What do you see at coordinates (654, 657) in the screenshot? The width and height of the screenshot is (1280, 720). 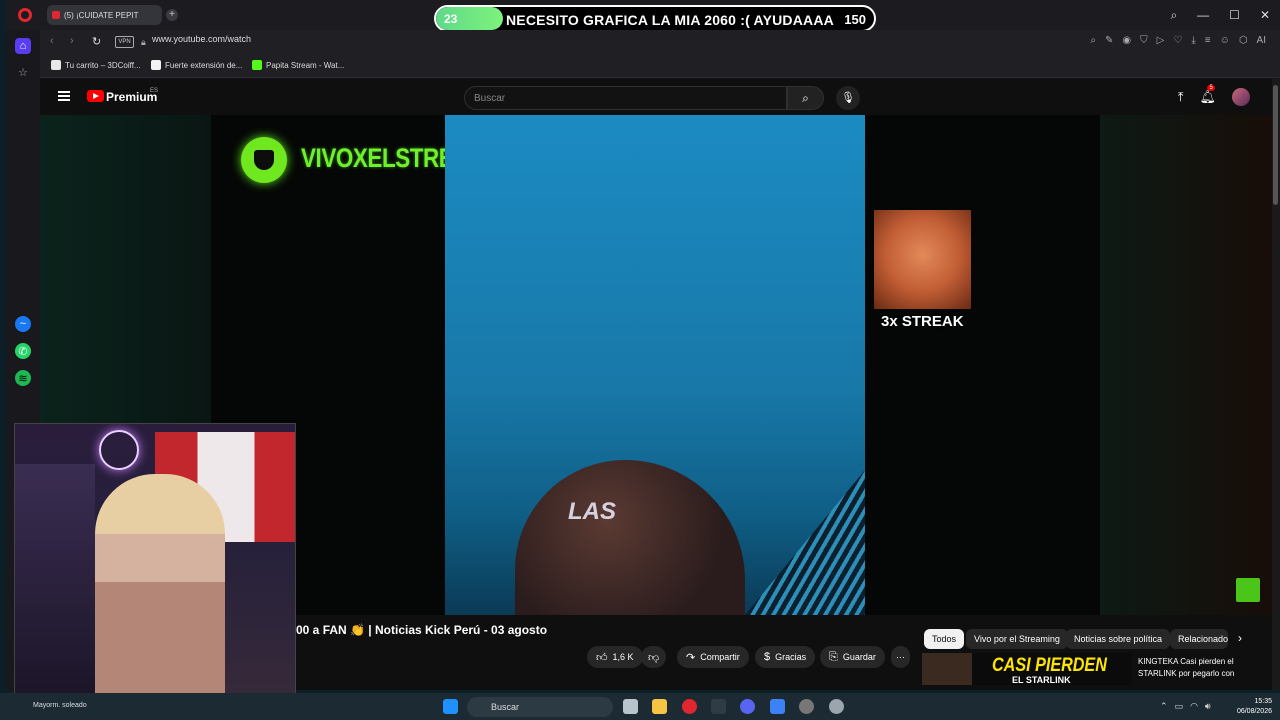 I see `dislike-button: 👎︎` at bounding box center [654, 657].